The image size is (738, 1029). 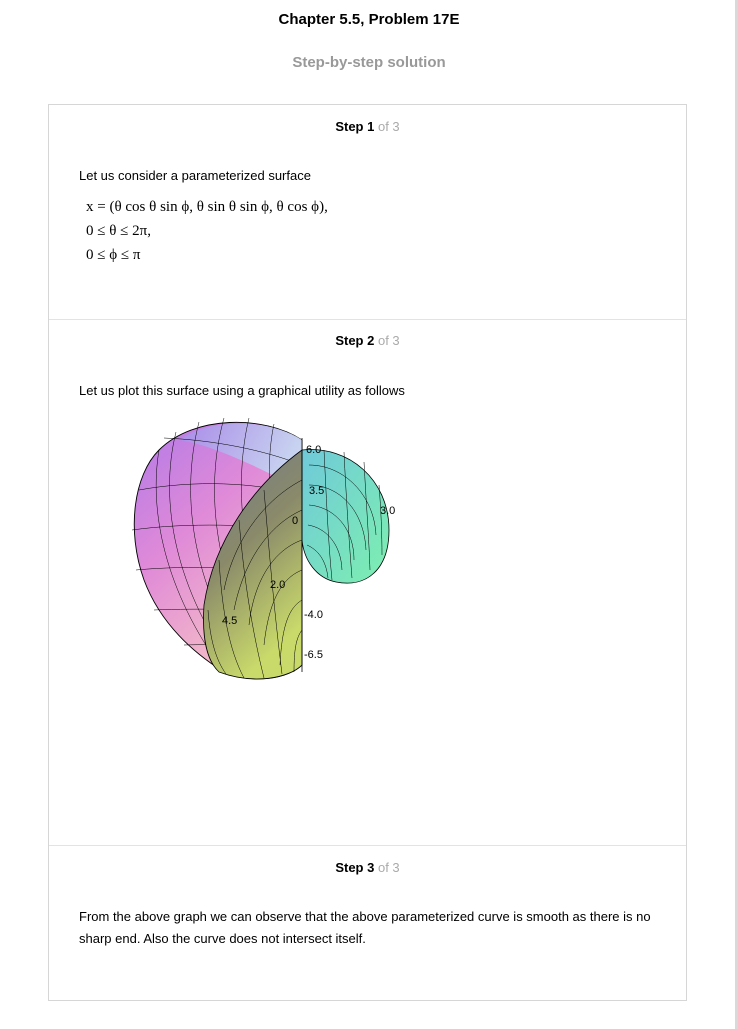 What do you see at coordinates (313, 450) in the screenshot?
I see `plot-label-6-0: 6.0` at bounding box center [313, 450].